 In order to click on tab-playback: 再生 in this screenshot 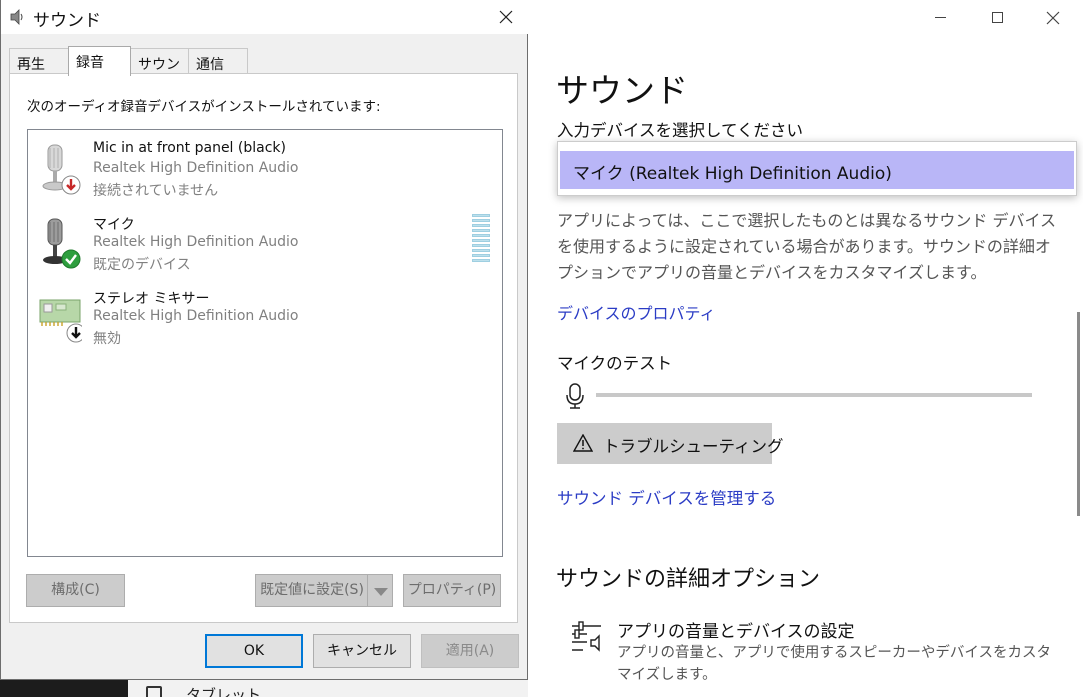, I will do `click(39, 61)`.